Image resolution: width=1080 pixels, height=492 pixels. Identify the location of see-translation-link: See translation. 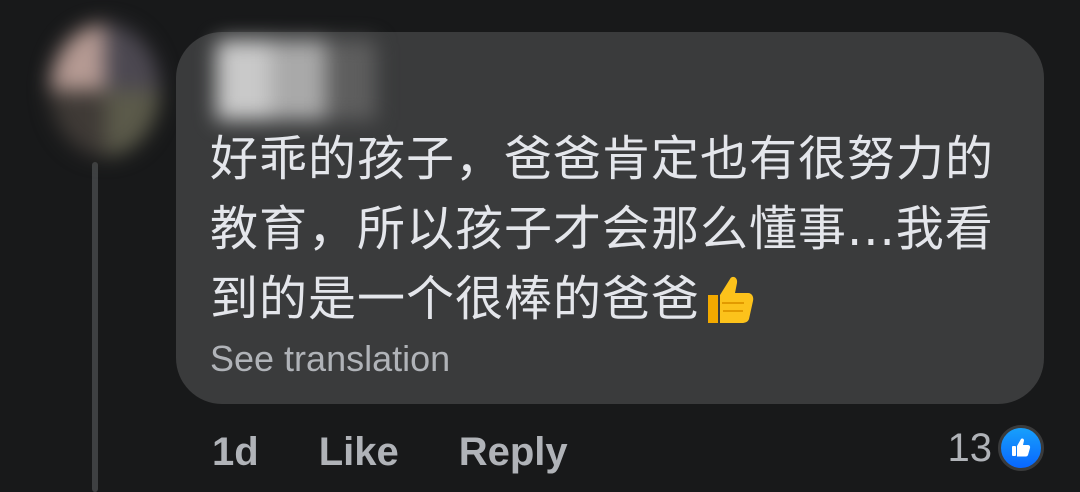
(330, 359).